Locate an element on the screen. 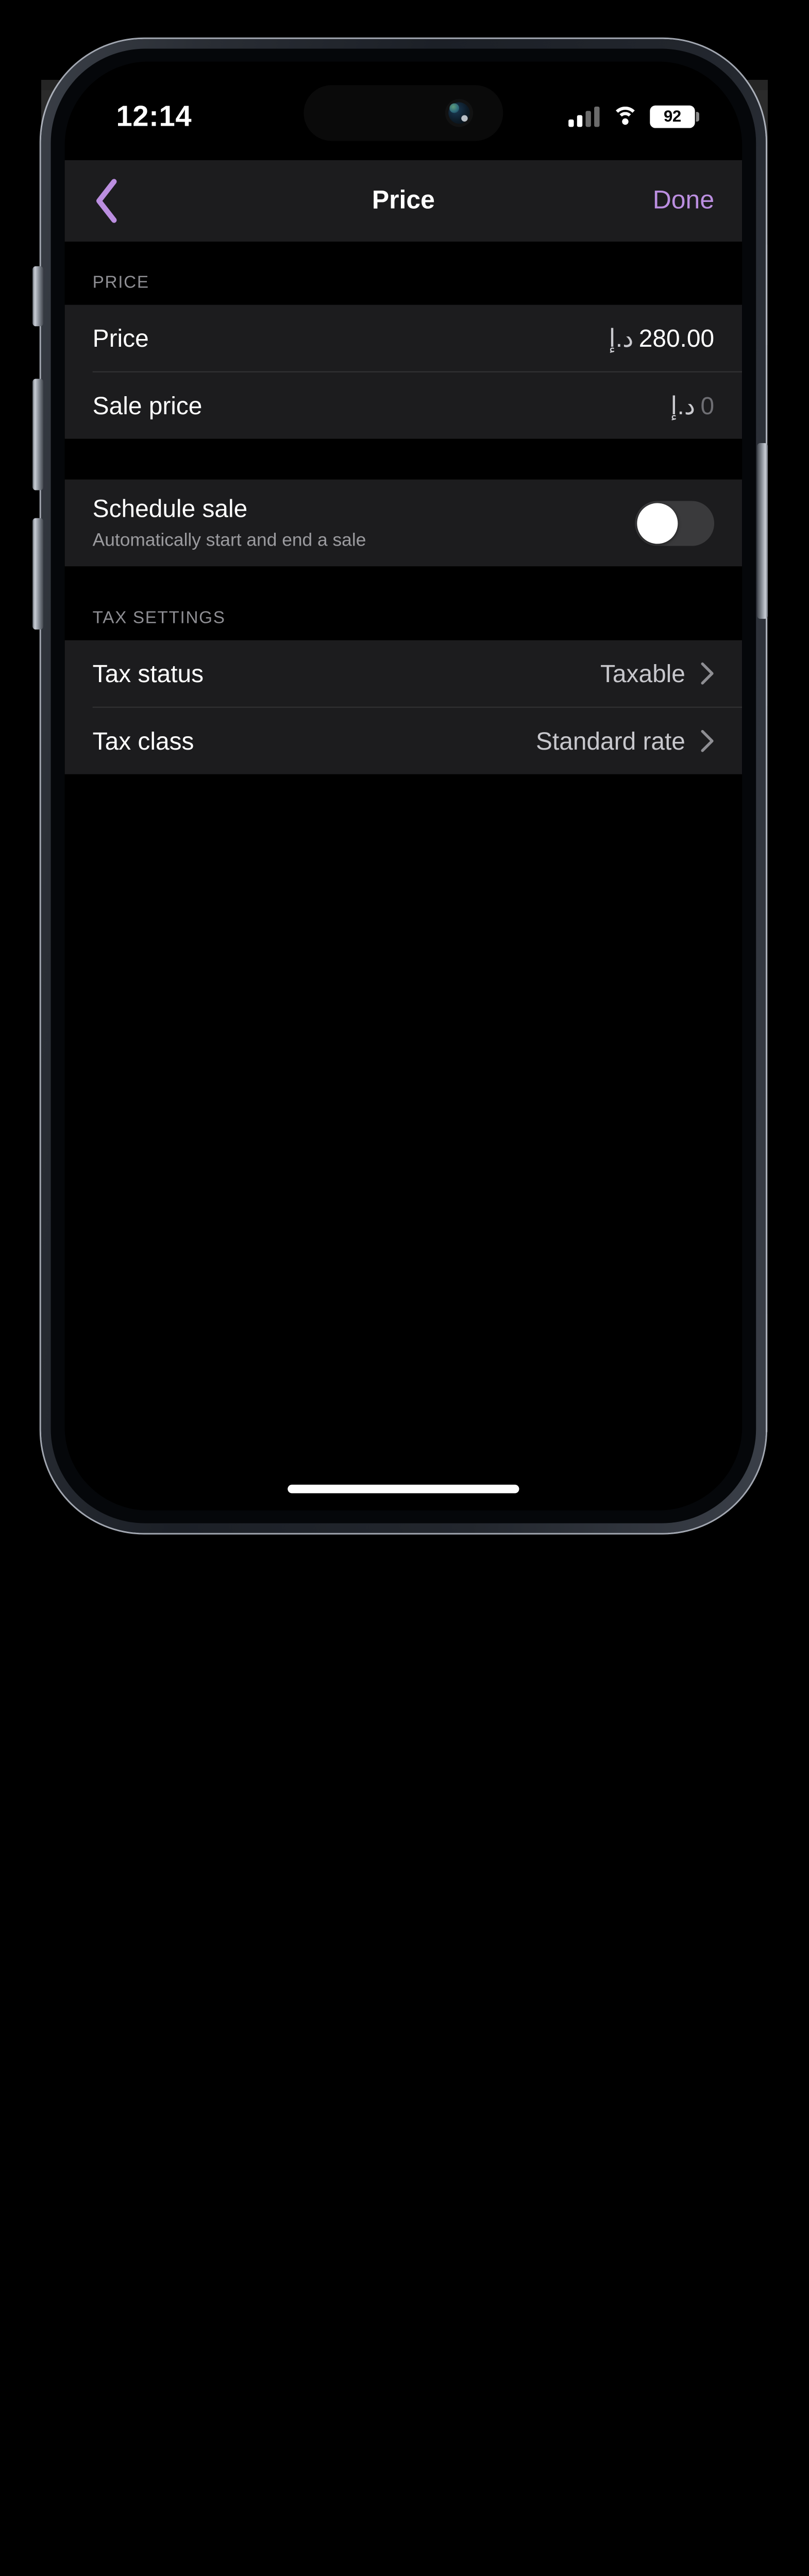 Image resolution: width=809 pixels, height=2576 pixels. battery-icon: 92 is located at coordinates (672, 116).